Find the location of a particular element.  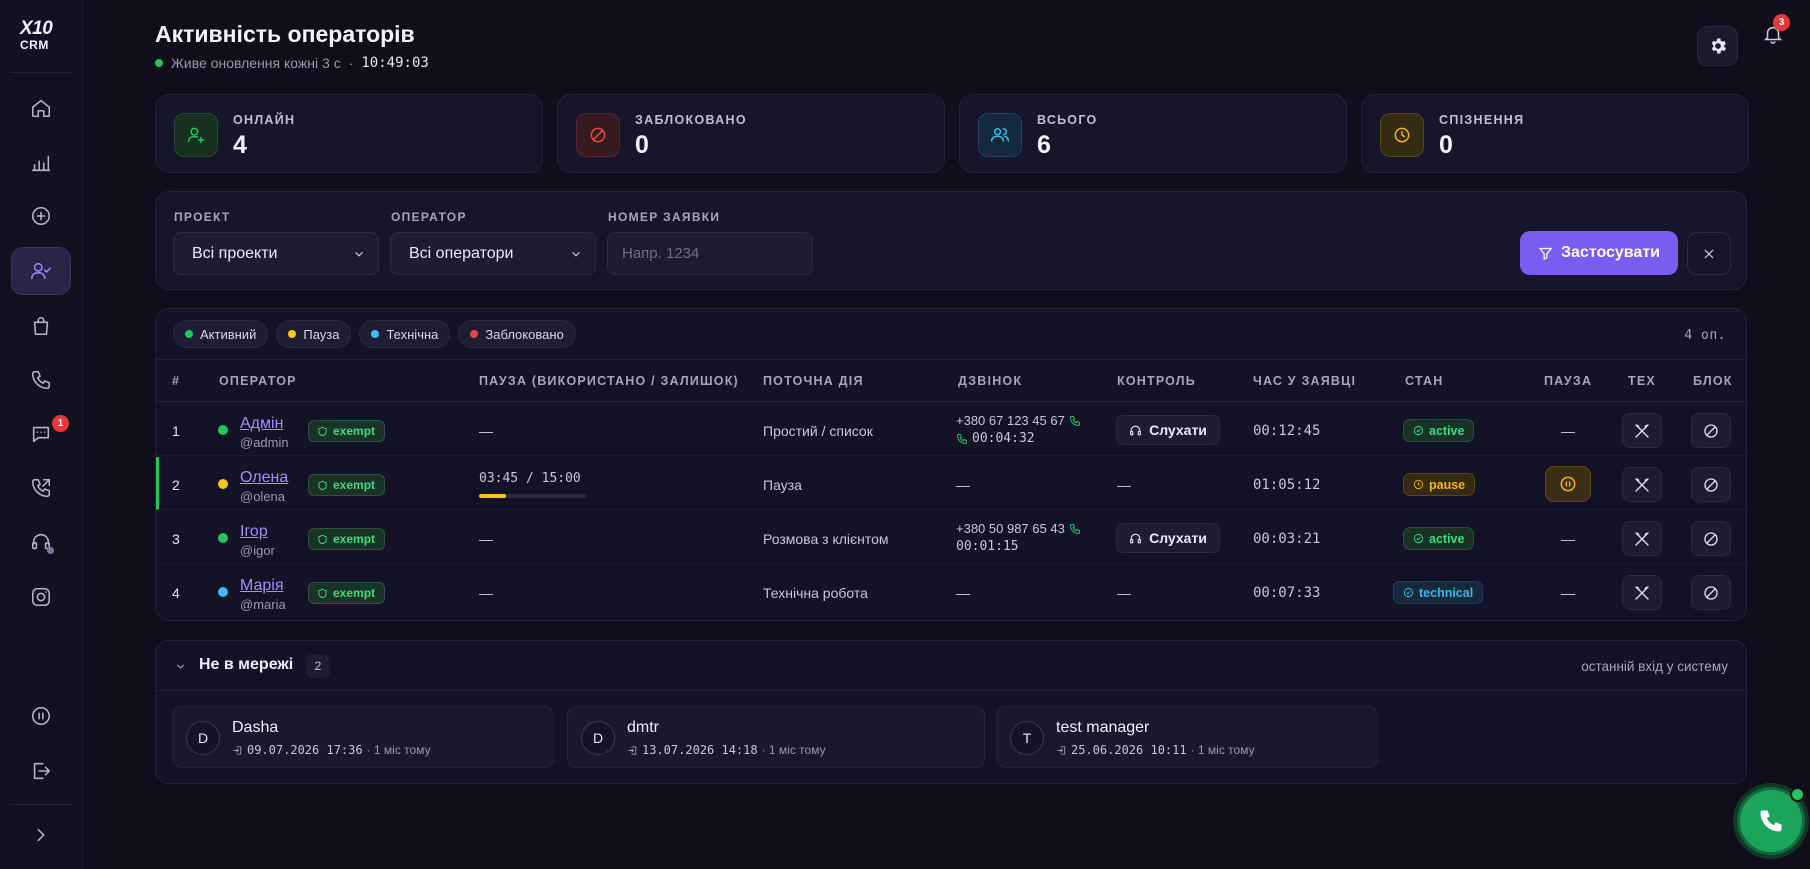

phone-icon is located at coordinates (41, 380).